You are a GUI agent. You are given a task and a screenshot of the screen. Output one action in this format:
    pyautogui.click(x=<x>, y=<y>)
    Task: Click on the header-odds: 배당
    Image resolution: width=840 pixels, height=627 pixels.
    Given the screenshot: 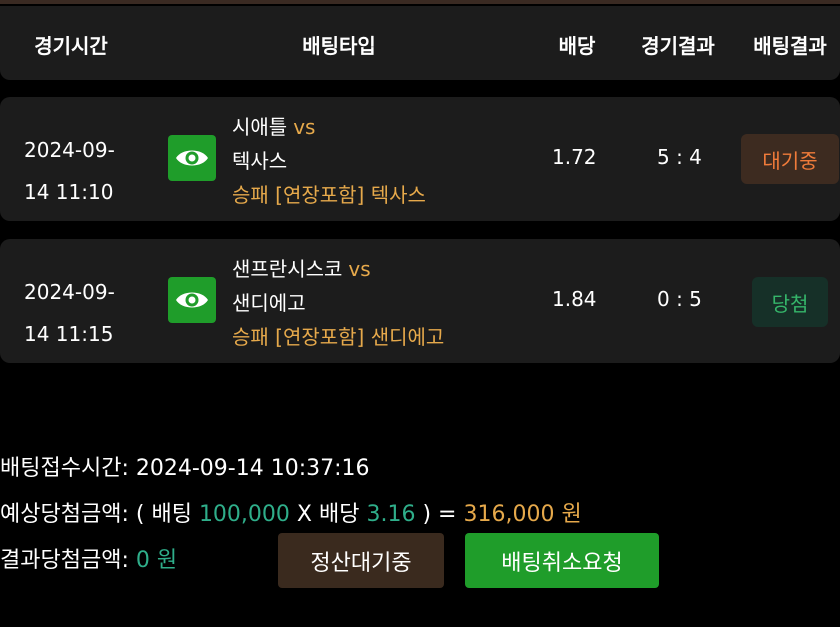 What is the action you would take?
    pyautogui.click(x=577, y=46)
    